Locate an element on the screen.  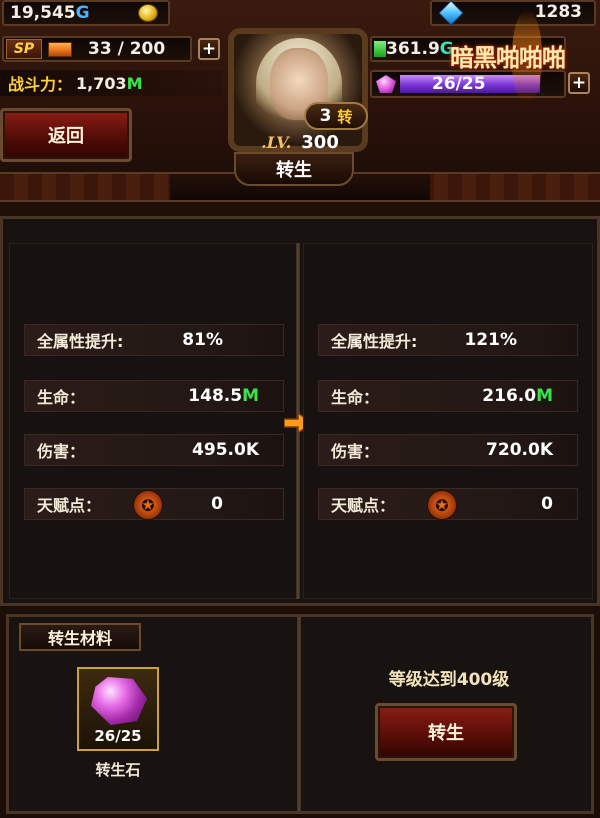
rebirth-count: 3 is located at coordinates (325, 116).